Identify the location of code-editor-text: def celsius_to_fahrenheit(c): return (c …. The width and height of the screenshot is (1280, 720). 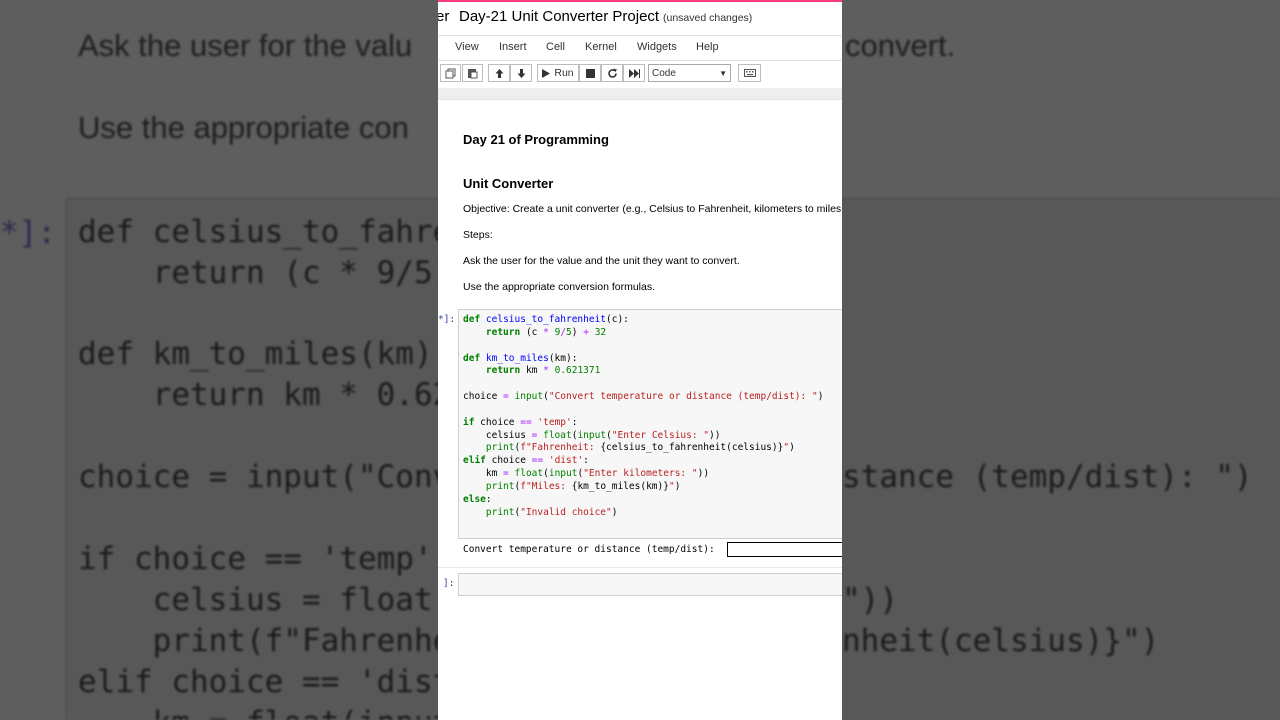
(643, 417).